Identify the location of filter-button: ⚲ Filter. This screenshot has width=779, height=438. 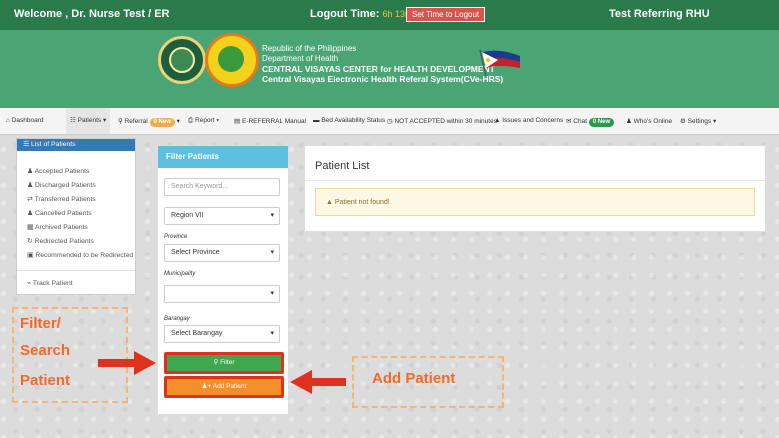
(224, 363).